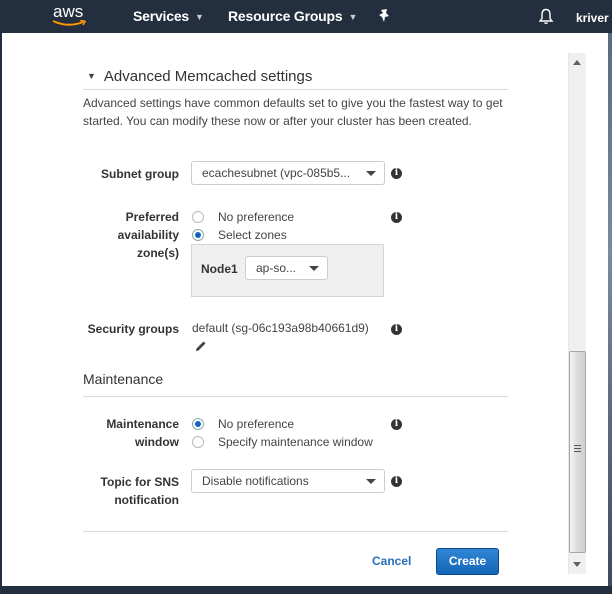  I want to click on resource-groups-menu: Resource Groups ▼, so click(292, 16).